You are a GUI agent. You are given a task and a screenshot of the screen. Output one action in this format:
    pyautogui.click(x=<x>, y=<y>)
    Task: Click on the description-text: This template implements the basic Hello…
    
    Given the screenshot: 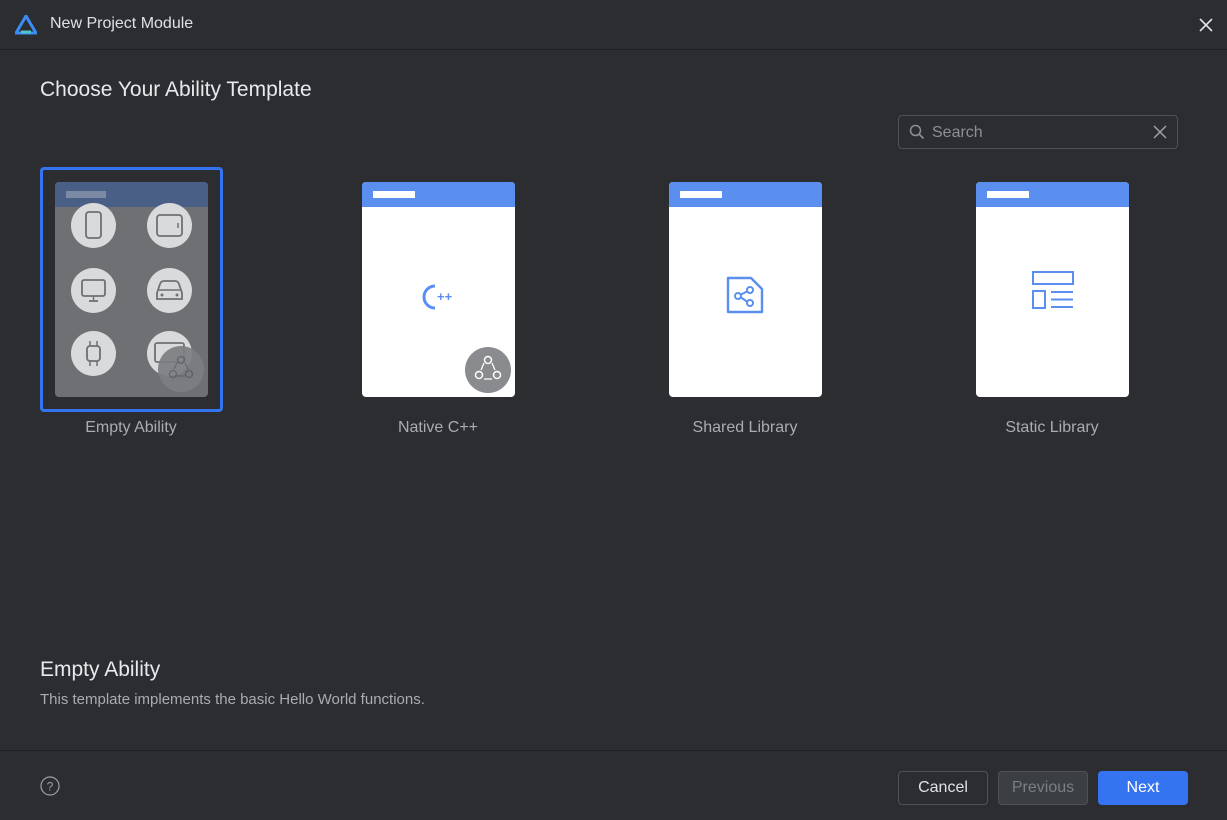 What is the action you would take?
    pyautogui.click(x=232, y=699)
    